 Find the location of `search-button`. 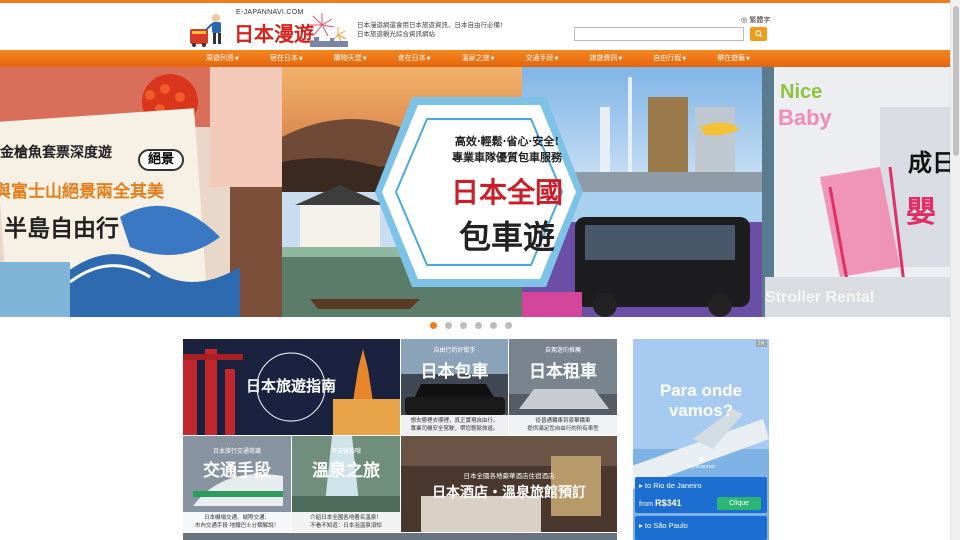

search-button is located at coordinates (758, 34).